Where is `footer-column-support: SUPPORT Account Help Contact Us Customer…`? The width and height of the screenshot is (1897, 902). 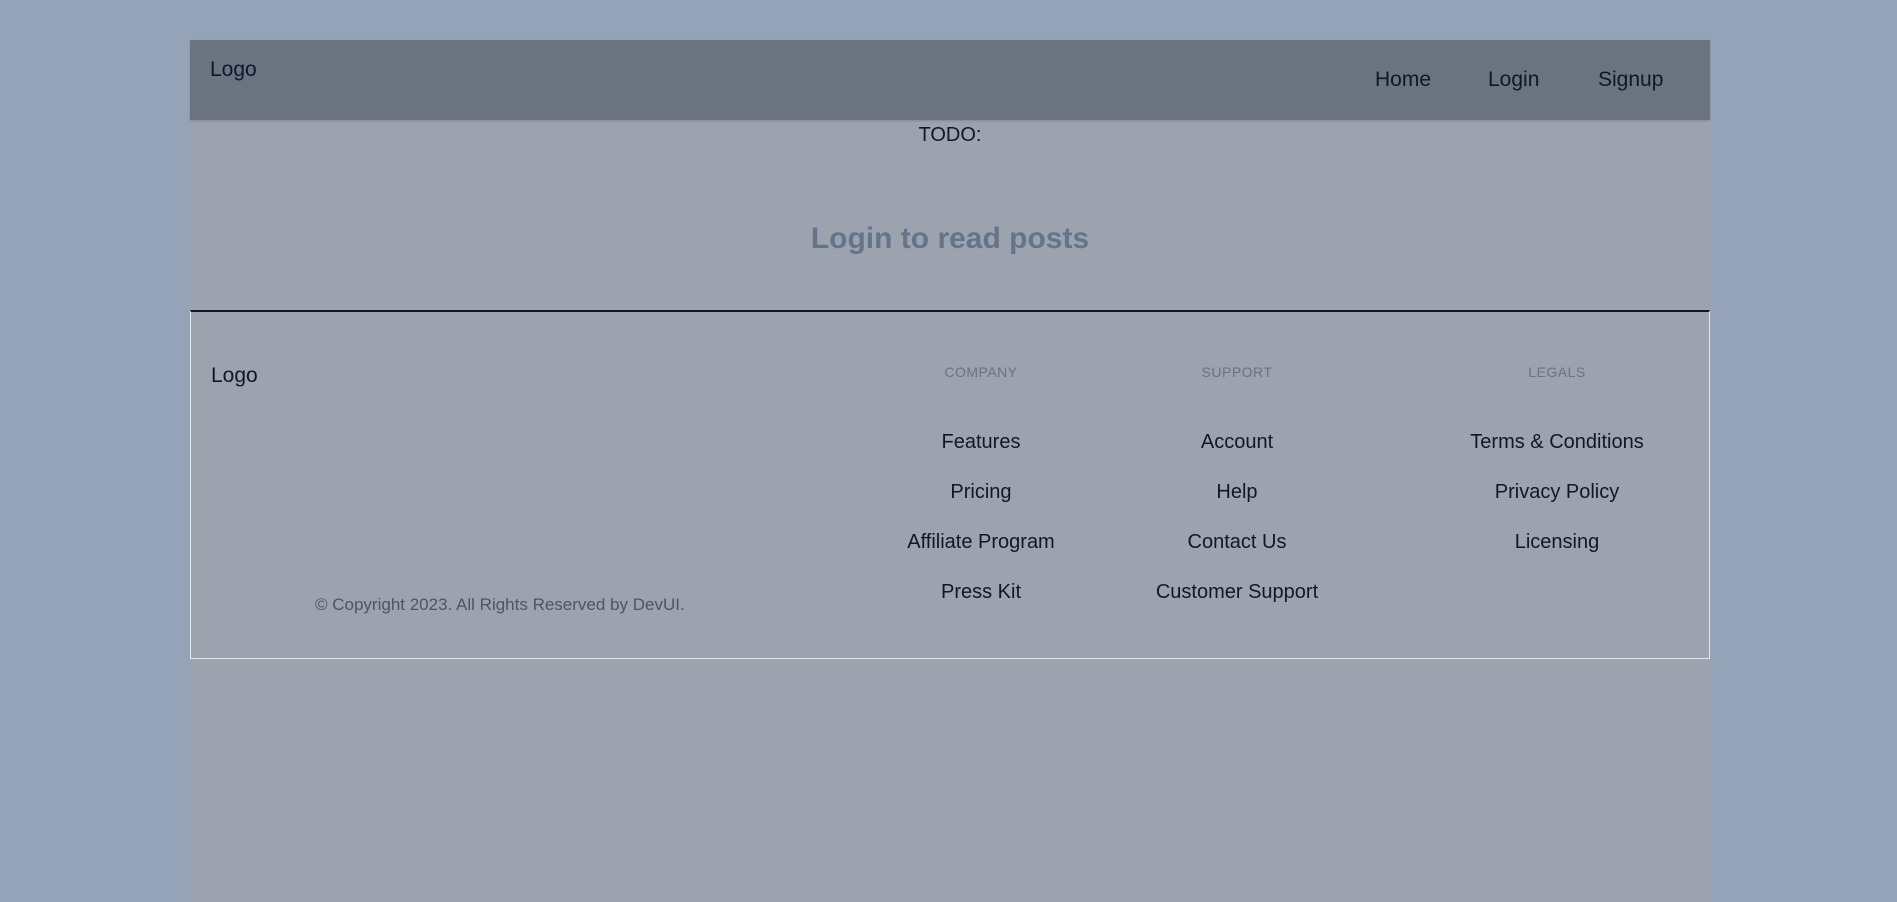
footer-column-support: SUPPORT Account Help Contact Us Customer… is located at coordinates (1237, 483).